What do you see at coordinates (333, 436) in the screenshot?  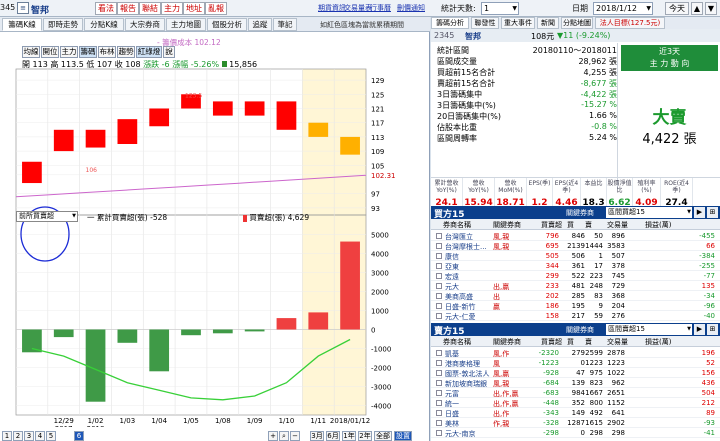 I see `range-6m-button: 6月` at bounding box center [333, 436].